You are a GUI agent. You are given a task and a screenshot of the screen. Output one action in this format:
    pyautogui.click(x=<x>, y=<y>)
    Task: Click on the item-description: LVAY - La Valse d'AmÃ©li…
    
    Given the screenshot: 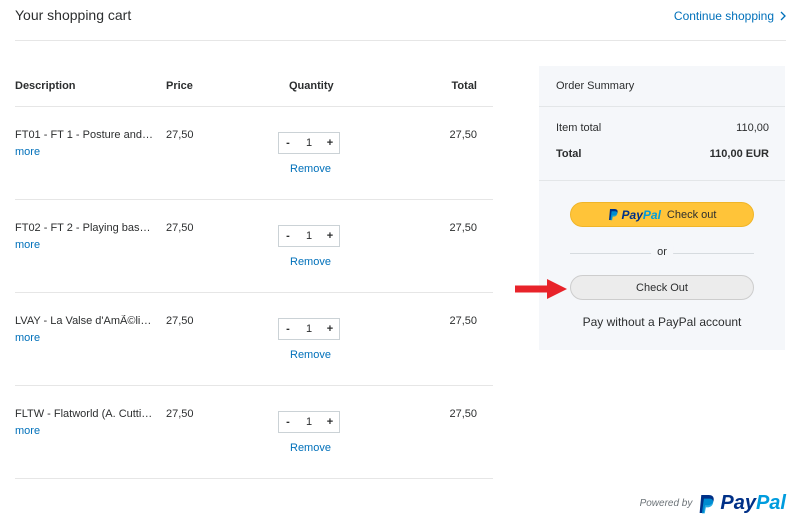 What is the action you would take?
    pyautogui.click(x=83, y=321)
    